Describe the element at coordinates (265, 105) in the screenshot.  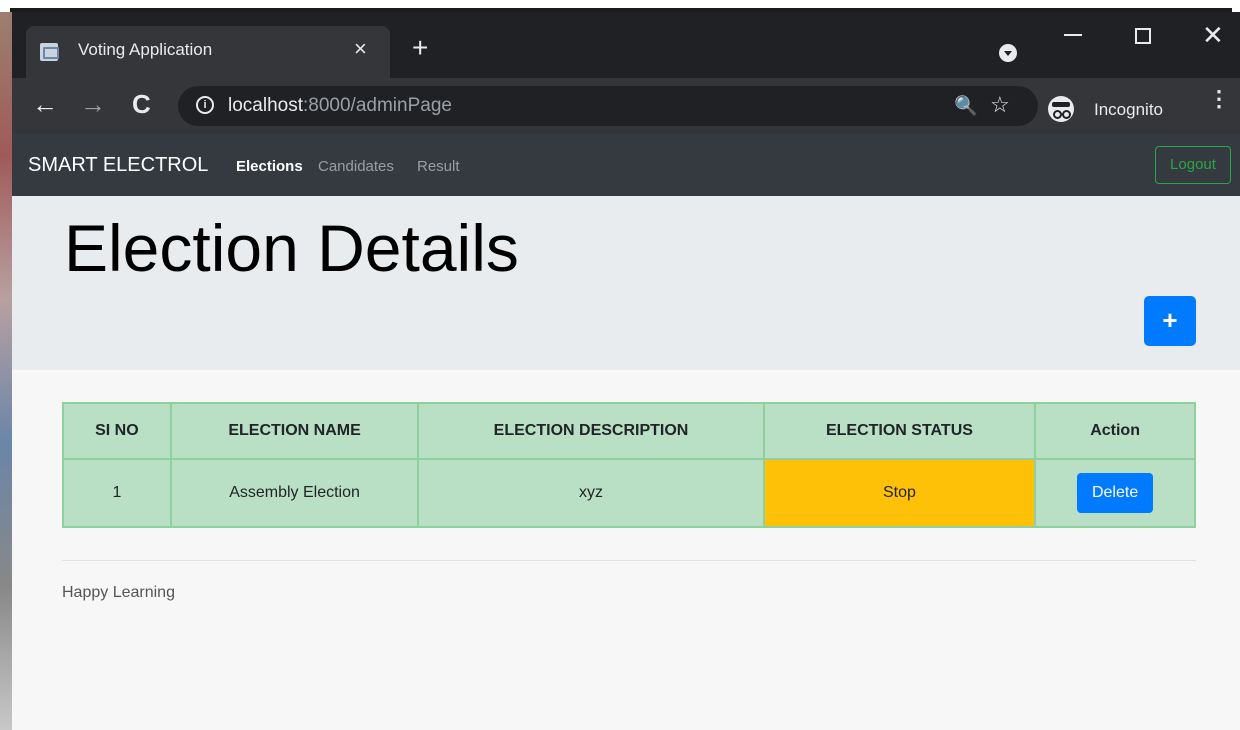
I see `url-host: localhost` at that location.